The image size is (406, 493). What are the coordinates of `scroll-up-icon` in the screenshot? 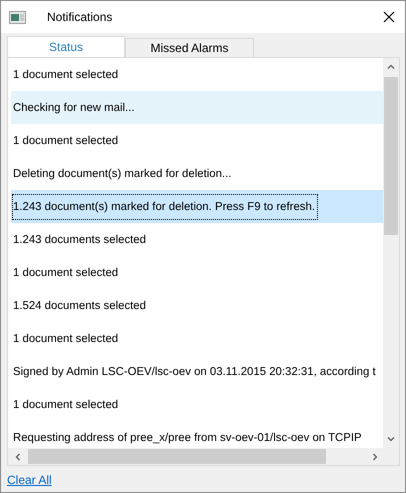 It's located at (391, 67).